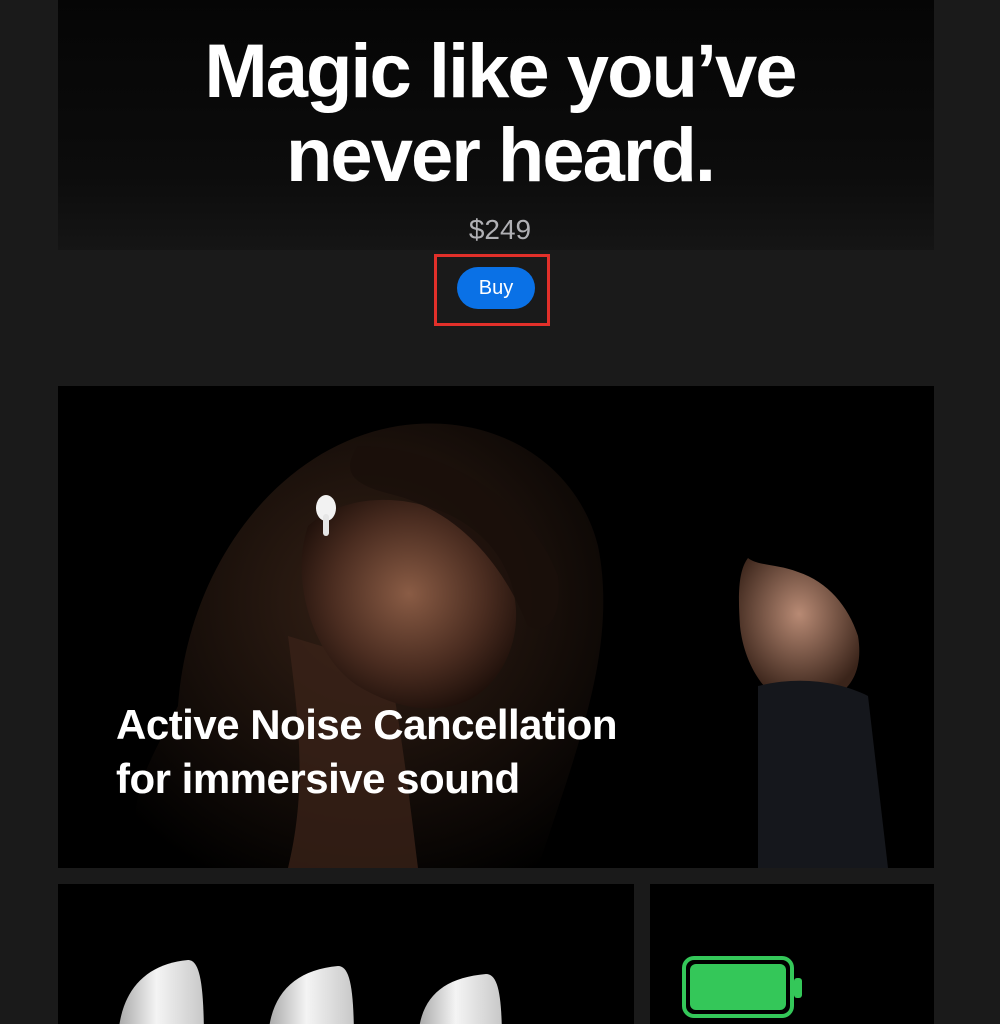  Describe the element at coordinates (742, 987) in the screenshot. I see `battery-icon` at that location.